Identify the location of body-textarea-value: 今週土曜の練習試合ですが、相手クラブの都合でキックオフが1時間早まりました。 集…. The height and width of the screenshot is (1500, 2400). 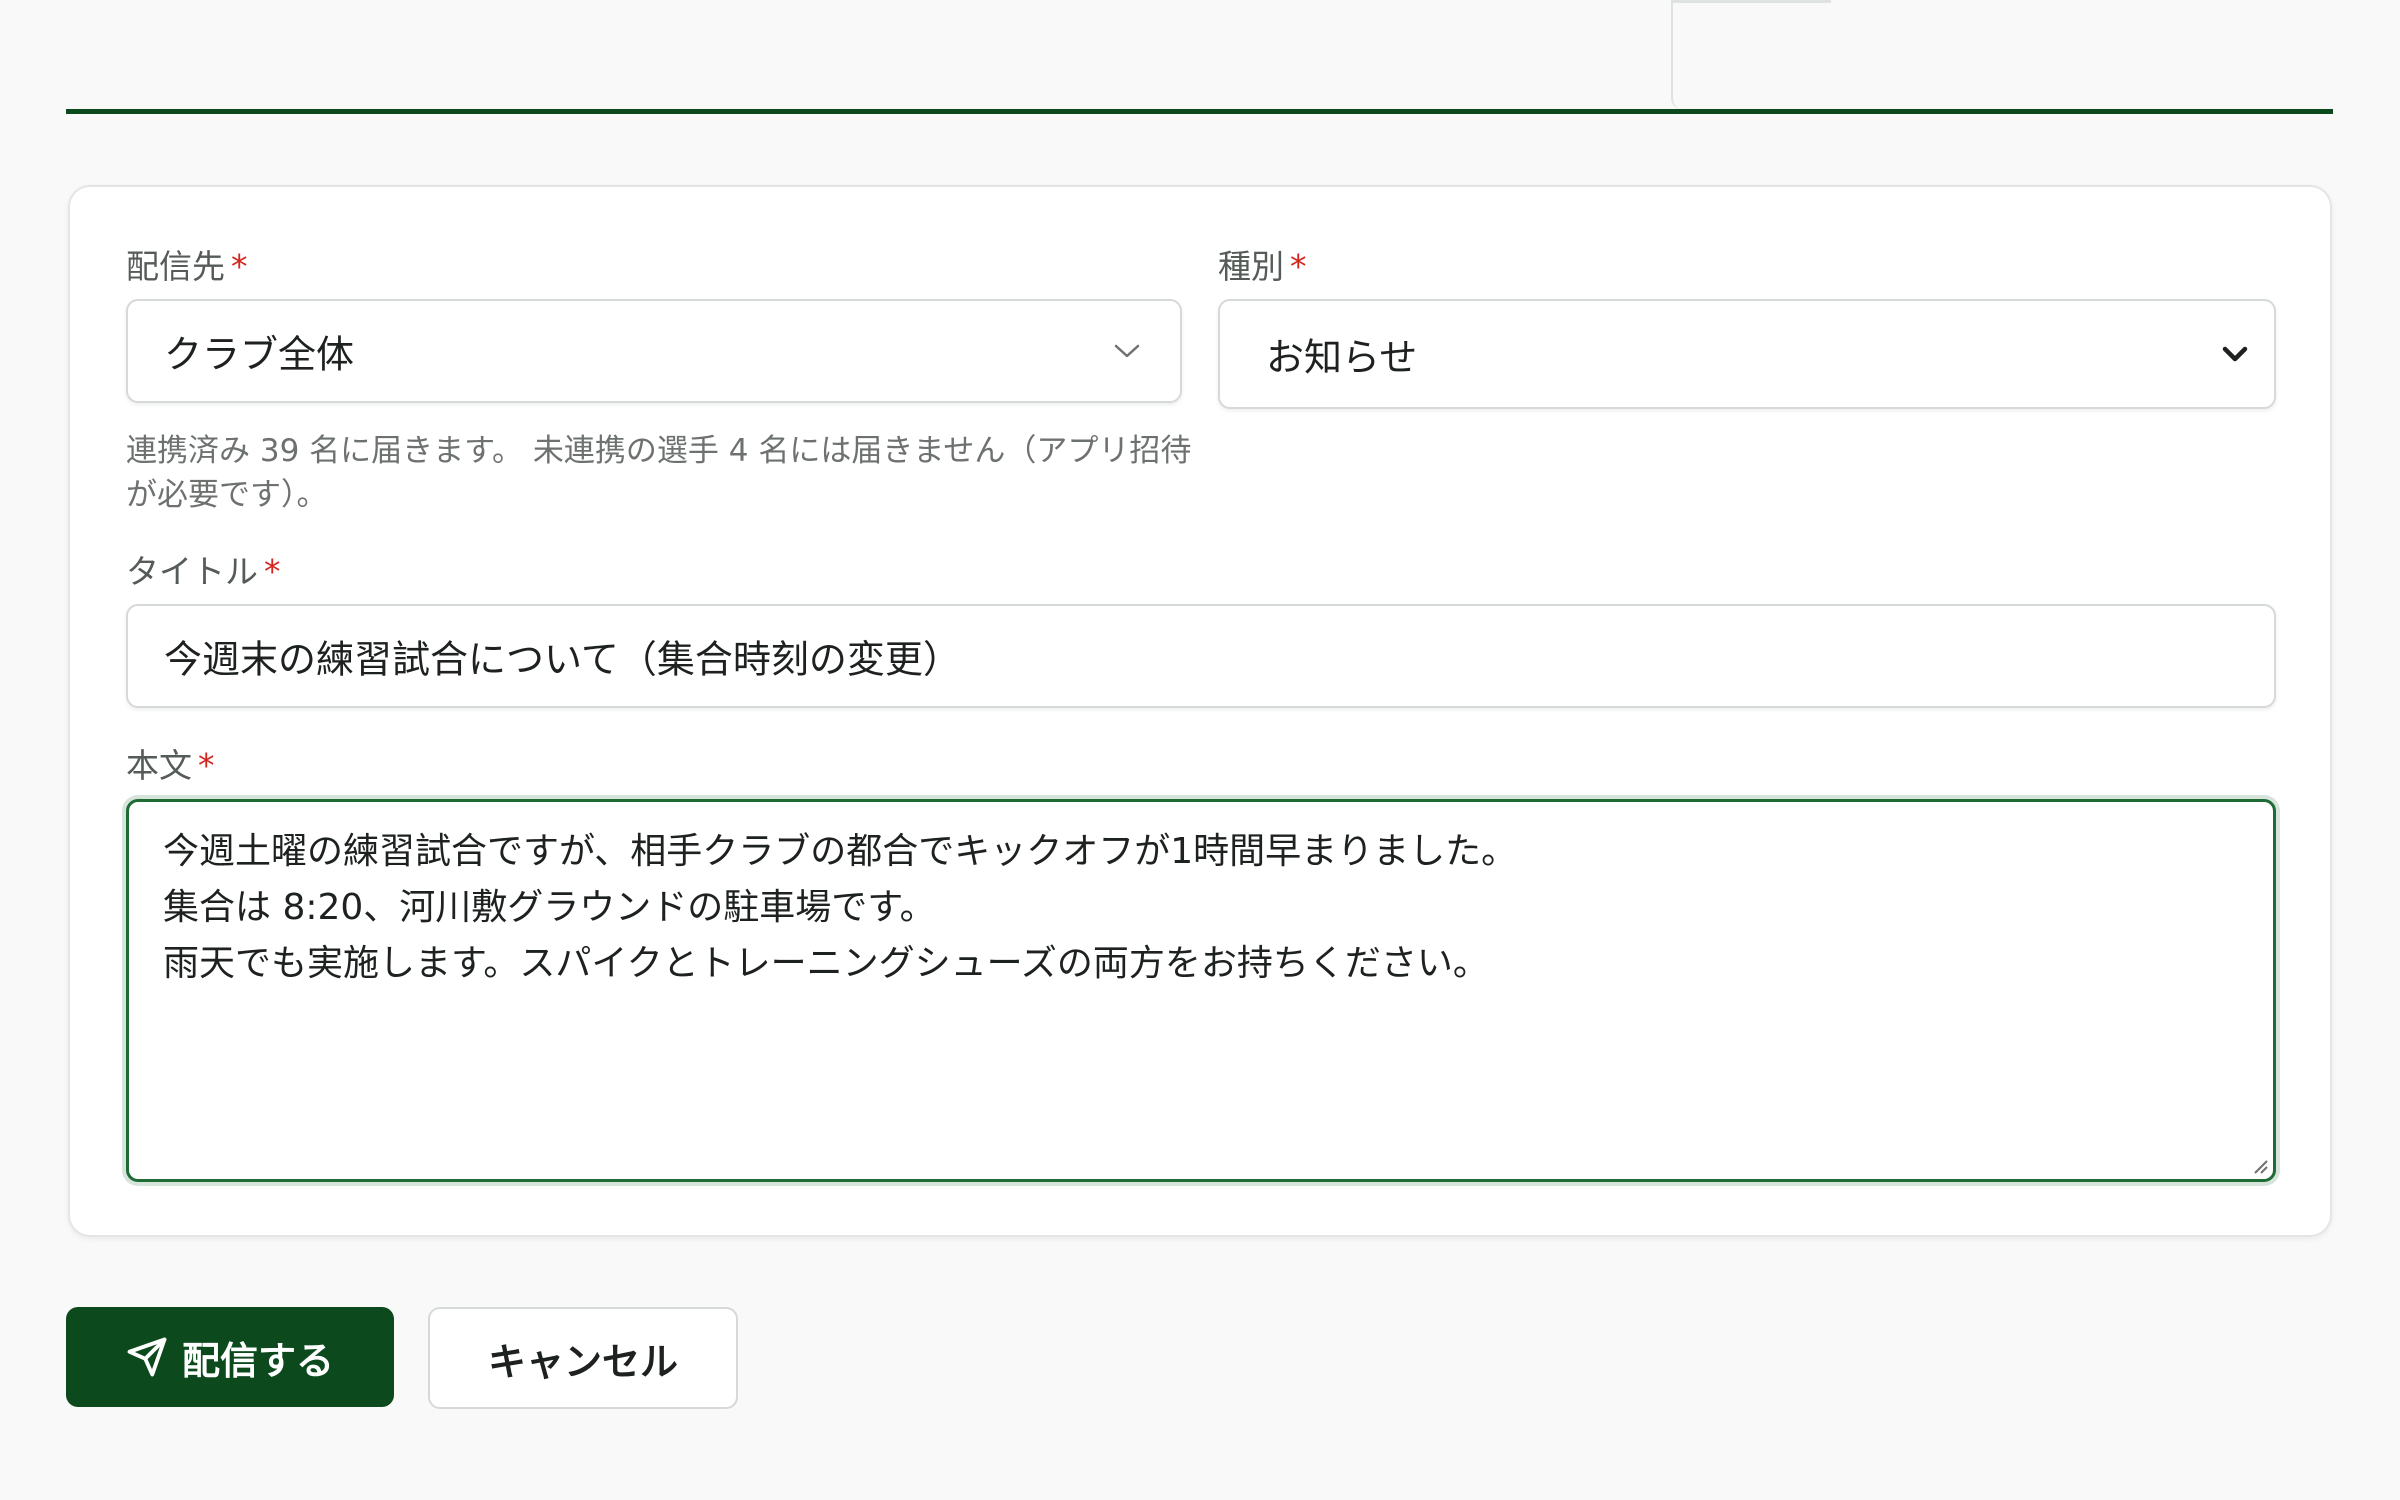
(840, 907).